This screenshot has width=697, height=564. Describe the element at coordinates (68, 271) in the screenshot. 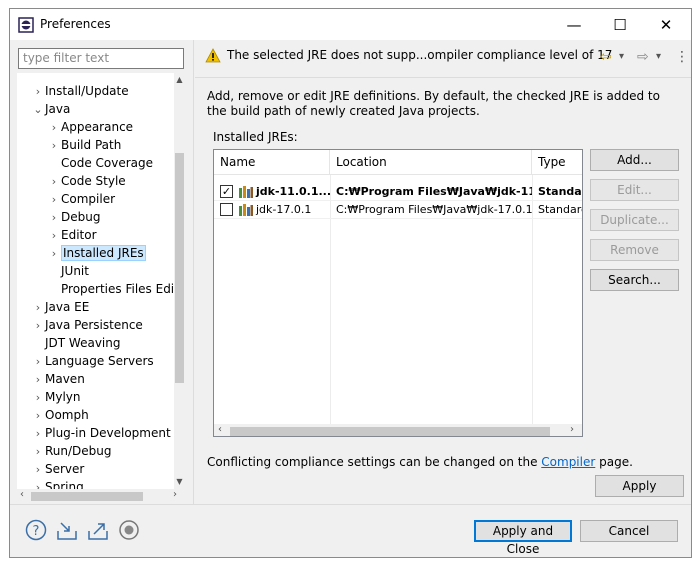

I see `tree-item: JUnit` at that location.